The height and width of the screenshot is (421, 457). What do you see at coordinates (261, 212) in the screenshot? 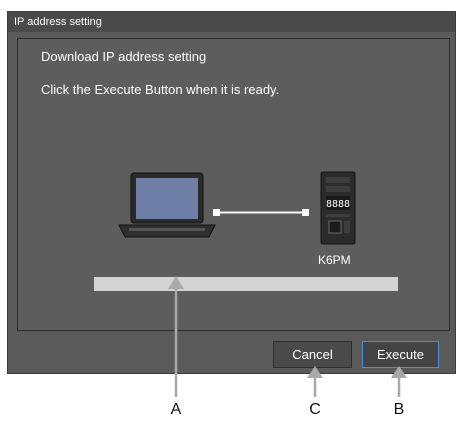
I see `connection-line-icon` at bounding box center [261, 212].